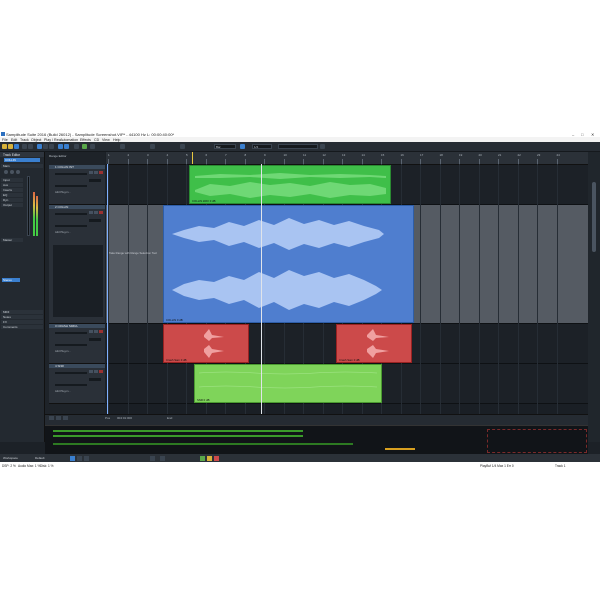 The height and width of the screenshot is (600, 600). What do you see at coordinates (261, 299) in the screenshot?
I see `playback-cursor` at bounding box center [261, 299].